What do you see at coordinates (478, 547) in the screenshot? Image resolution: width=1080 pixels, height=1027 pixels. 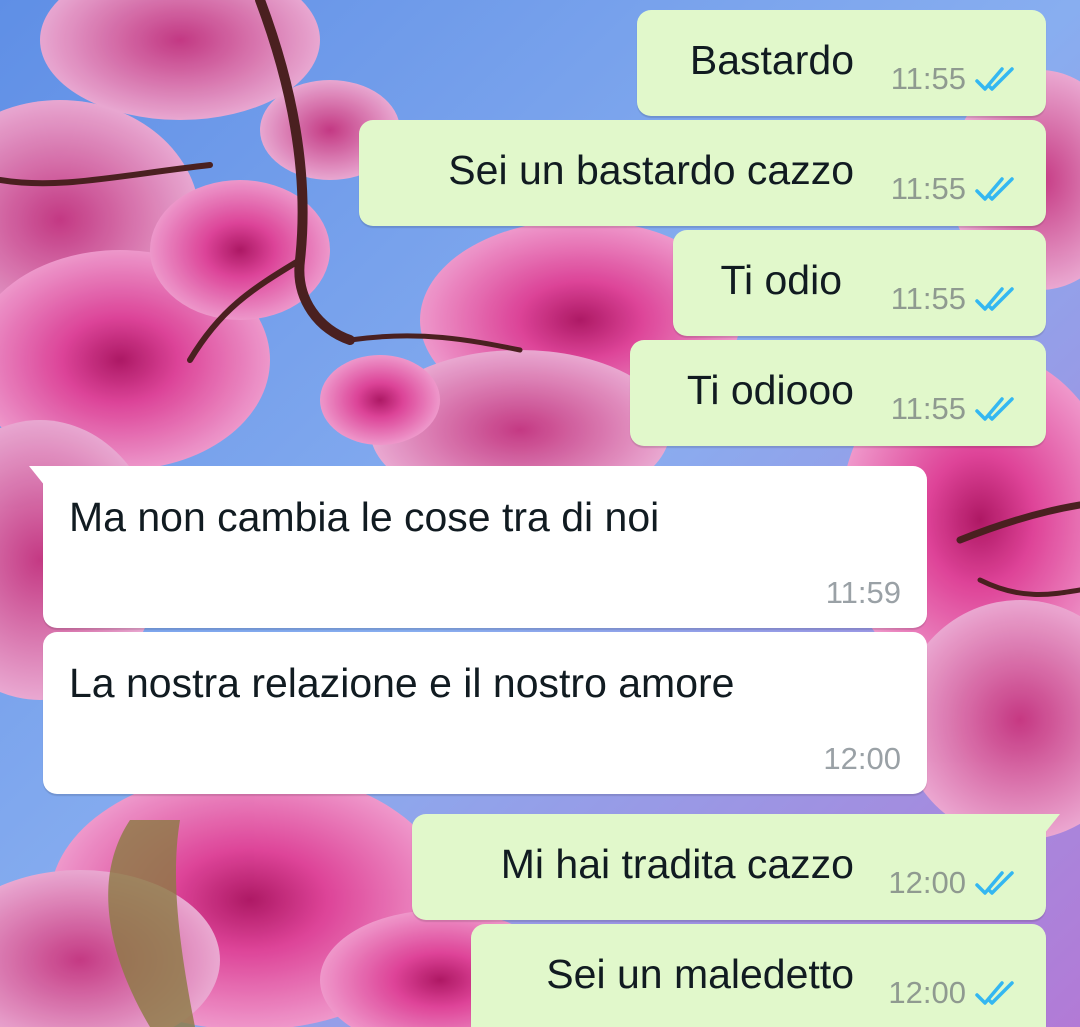 I see `message-bubble-incoming: Ma non cambia le cose tra di noi 11:59` at bounding box center [478, 547].